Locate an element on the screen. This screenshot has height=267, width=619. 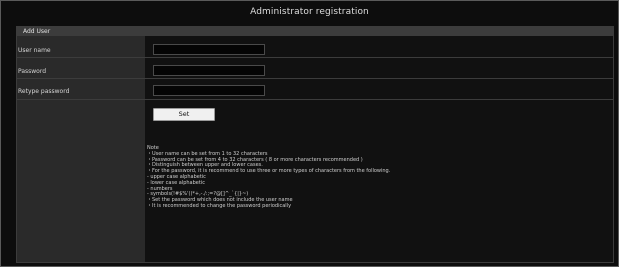
page-title: Administrator registration is located at coordinates (309, 12).